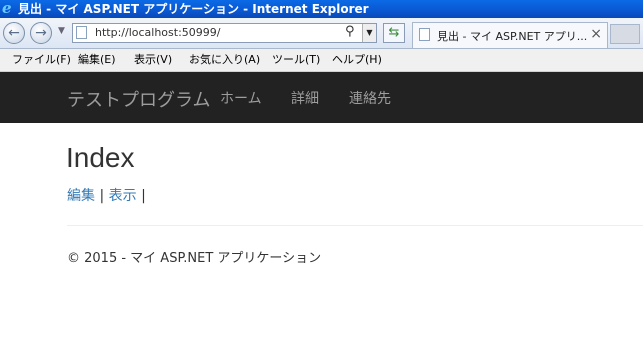  What do you see at coordinates (357, 60) in the screenshot?
I see `menu-help: ヘルプ(H)` at bounding box center [357, 60].